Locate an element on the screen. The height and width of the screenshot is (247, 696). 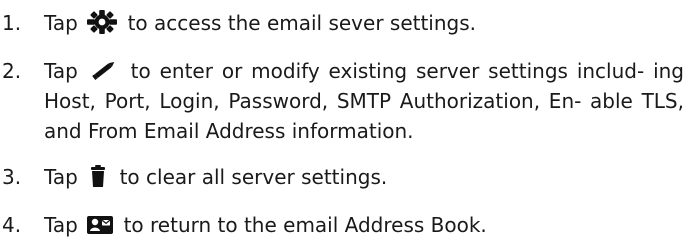
step-number: 4. is located at coordinates (12, 225).